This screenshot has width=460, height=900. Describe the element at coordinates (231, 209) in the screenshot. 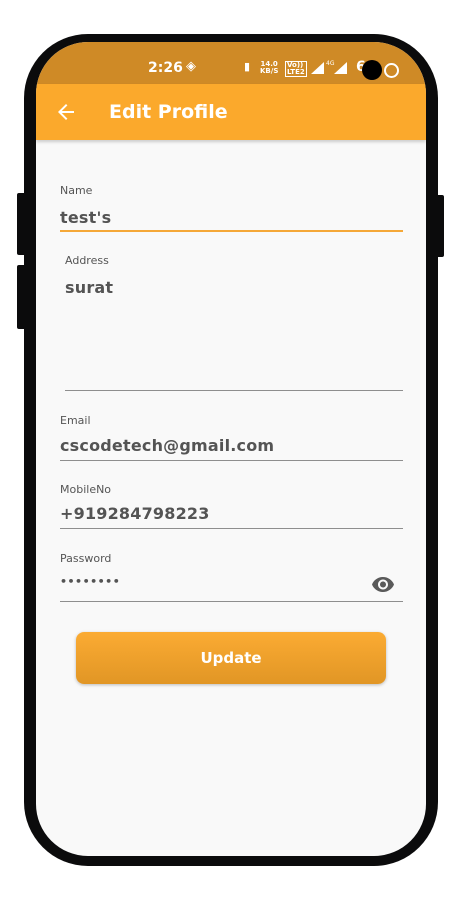

I see `name-field: Name test's` at that location.